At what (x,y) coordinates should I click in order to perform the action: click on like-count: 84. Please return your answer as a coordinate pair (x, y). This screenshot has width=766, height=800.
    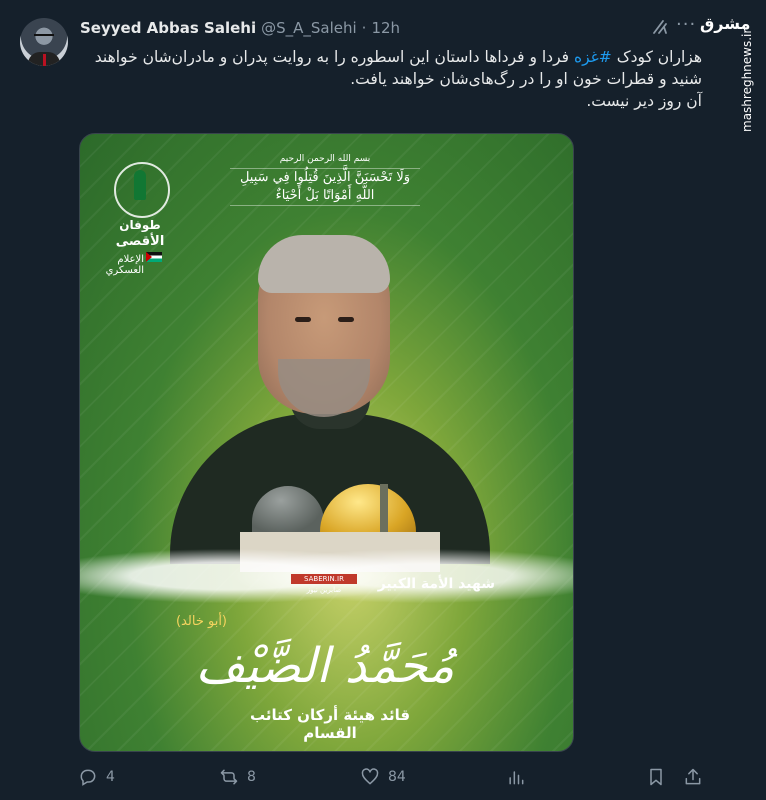
    Looking at the image, I should click on (397, 777).